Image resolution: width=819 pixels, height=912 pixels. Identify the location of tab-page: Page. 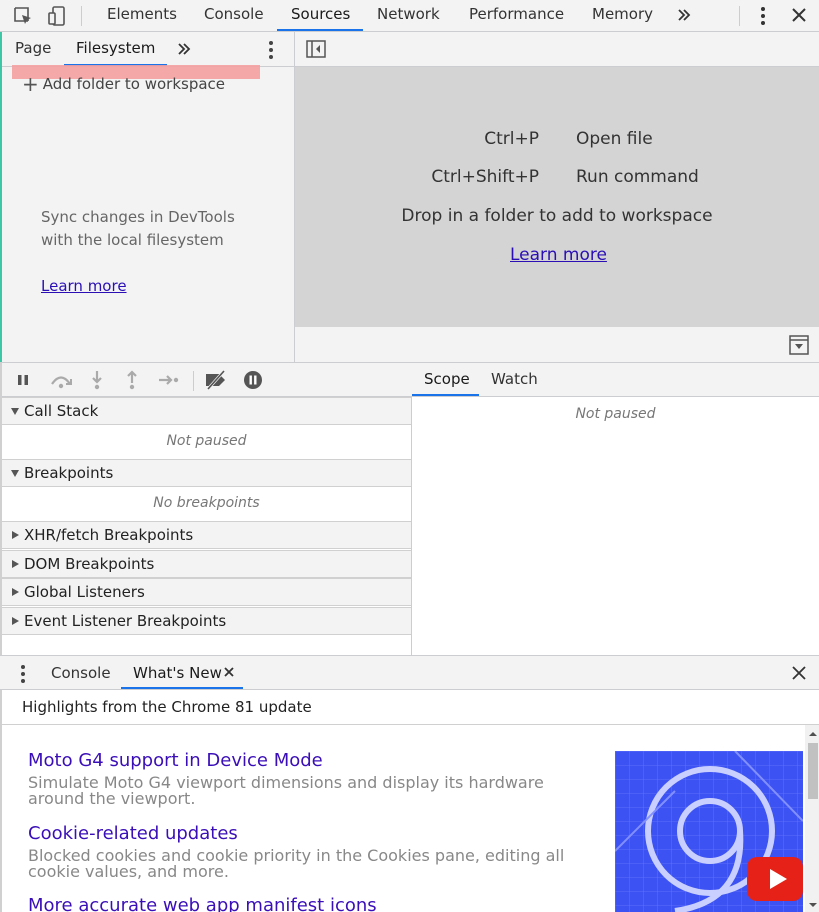
(33, 49).